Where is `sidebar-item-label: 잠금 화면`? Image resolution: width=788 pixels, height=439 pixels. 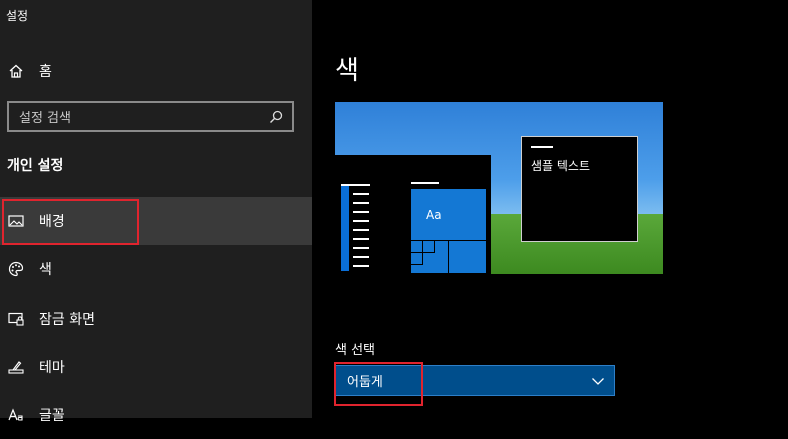
sidebar-item-label: 잠금 화면 is located at coordinates (67, 320).